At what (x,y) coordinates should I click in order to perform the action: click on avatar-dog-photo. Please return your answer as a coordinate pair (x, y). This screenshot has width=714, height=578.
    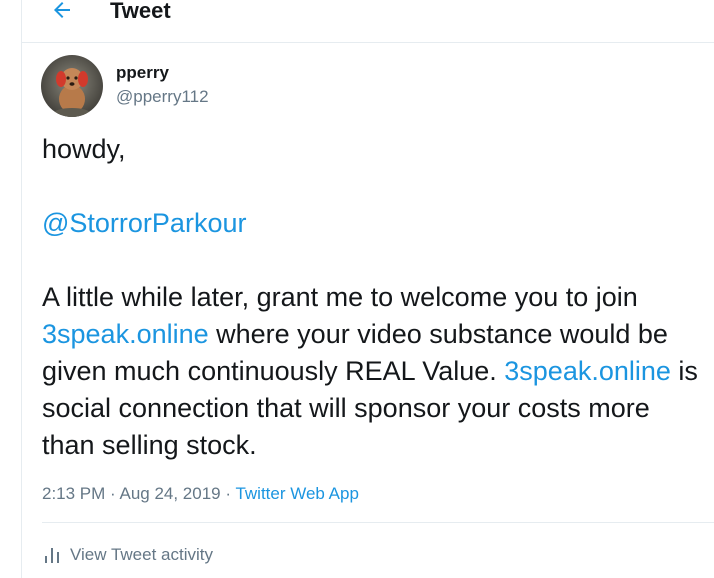
    Looking at the image, I should click on (72, 86).